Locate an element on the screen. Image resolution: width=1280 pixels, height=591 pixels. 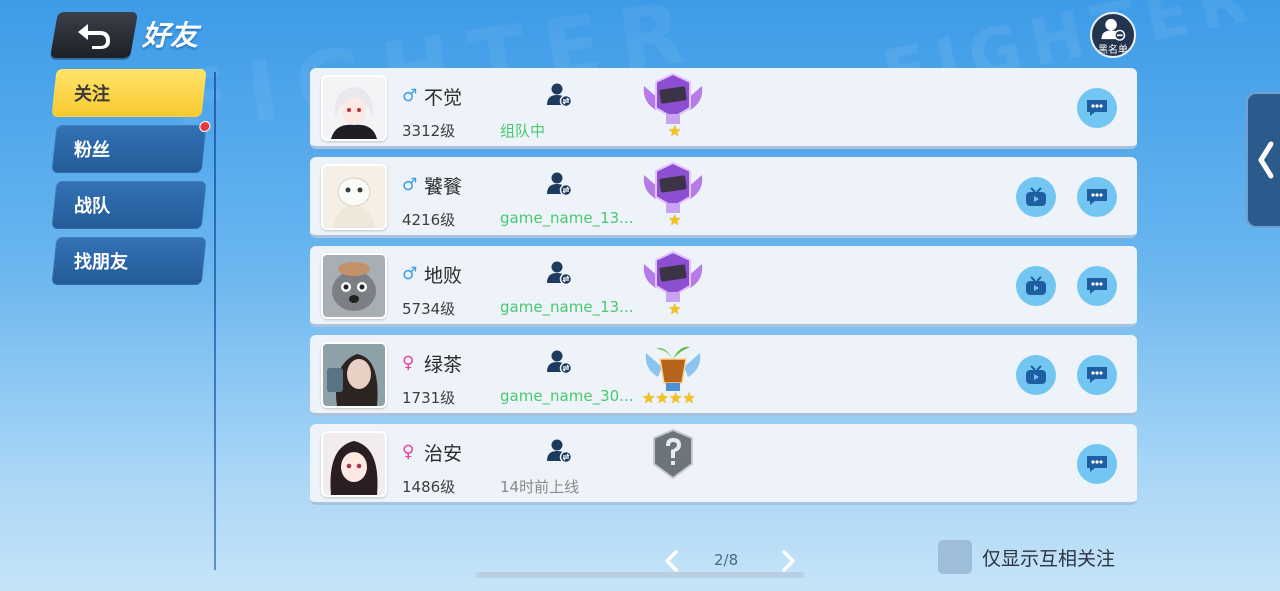
friend-level: 5734级 is located at coordinates (429, 309).